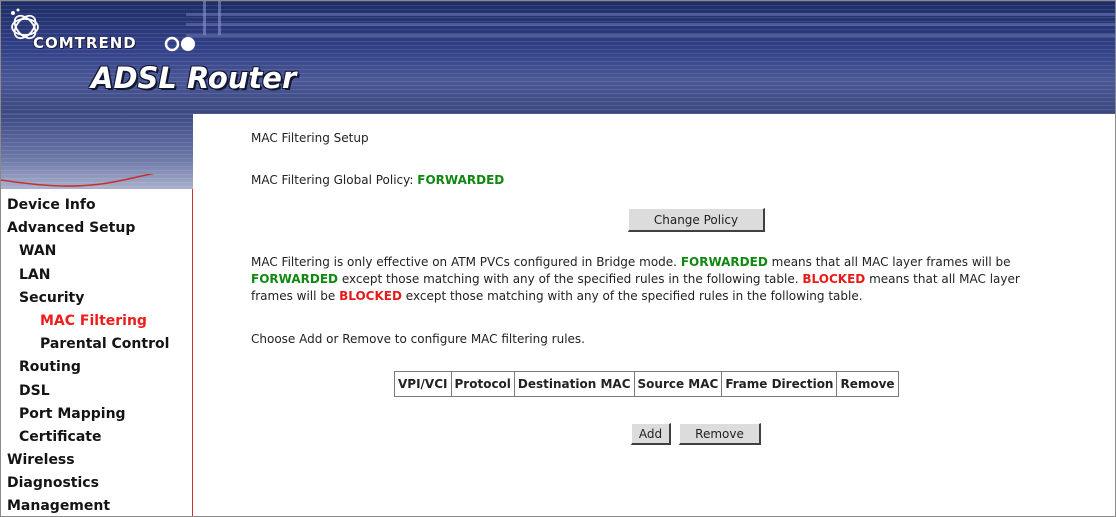 Image resolution: width=1116 pixels, height=517 pixels. What do you see at coordinates (78, 180) in the screenshot?
I see `decorative-curve` at bounding box center [78, 180].